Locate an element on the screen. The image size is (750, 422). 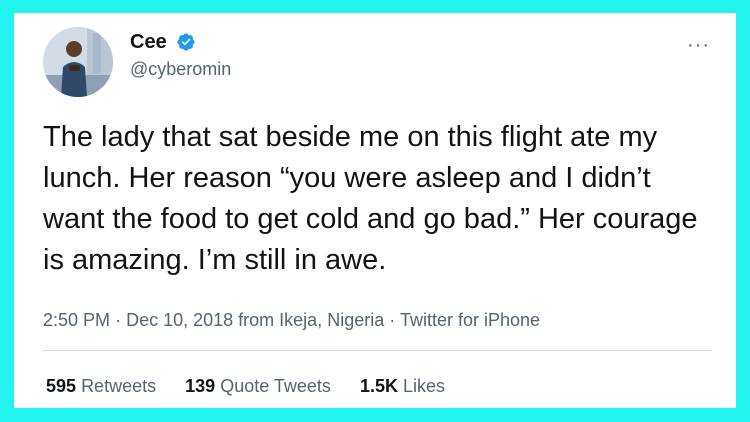
tweet-location: from Ikeja, Nigeria is located at coordinates (311, 320).